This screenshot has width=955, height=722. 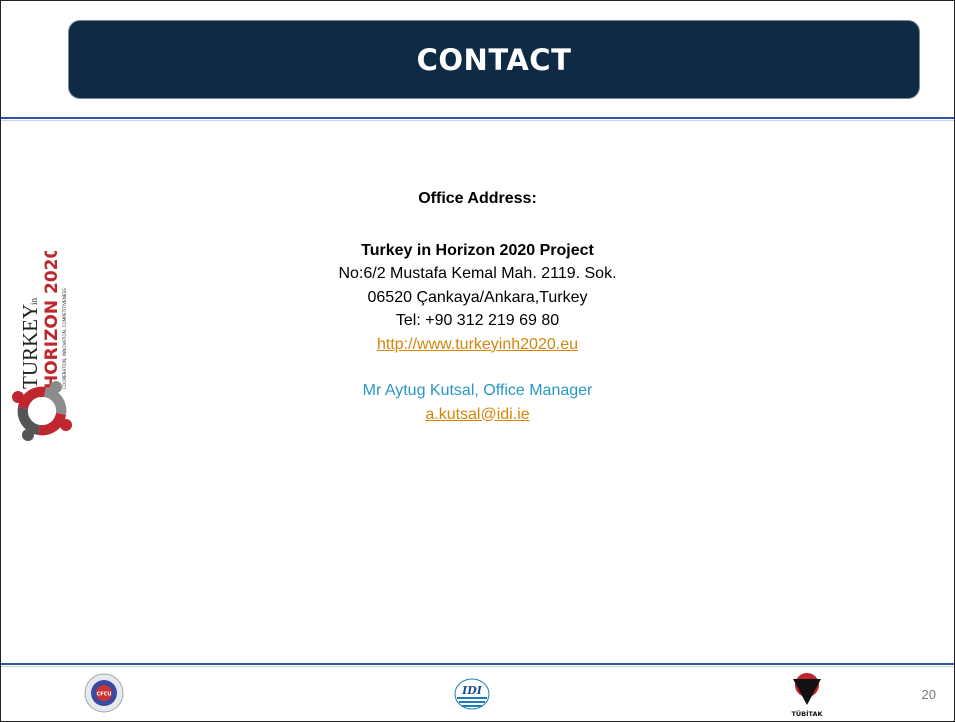 I want to click on slide-title: CONTACT, so click(x=494, y=59).